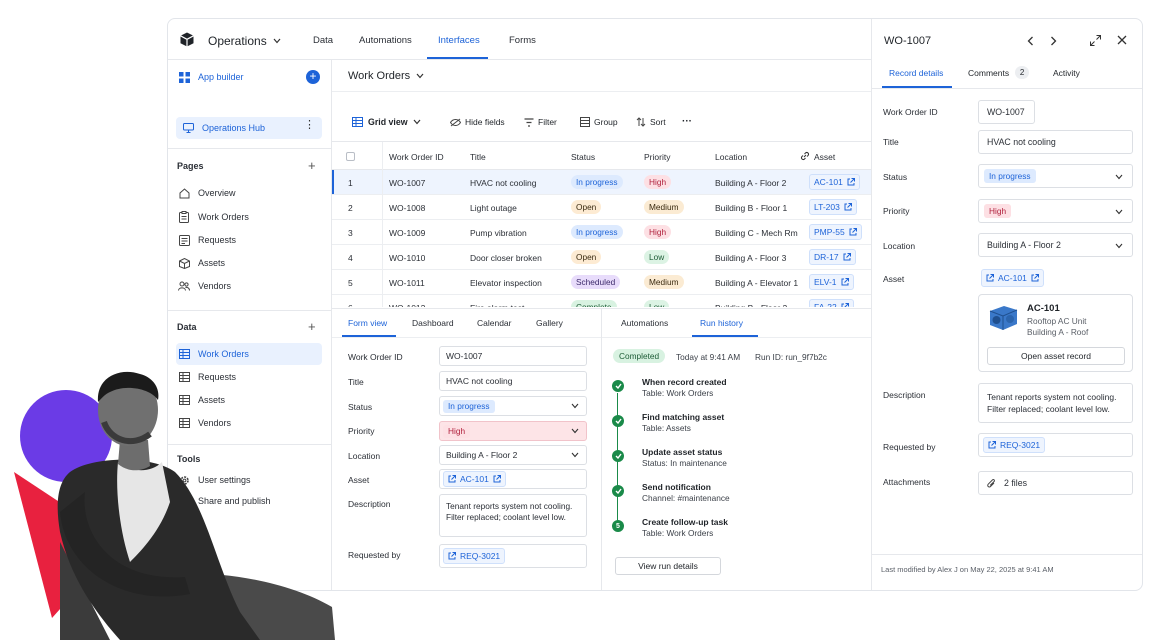 The image size is (1152, 640). What do you see at coordinates (494, 323) in the screenshot?
I see `subtab-calendar: Calendar` at bounding box center [494, 323].